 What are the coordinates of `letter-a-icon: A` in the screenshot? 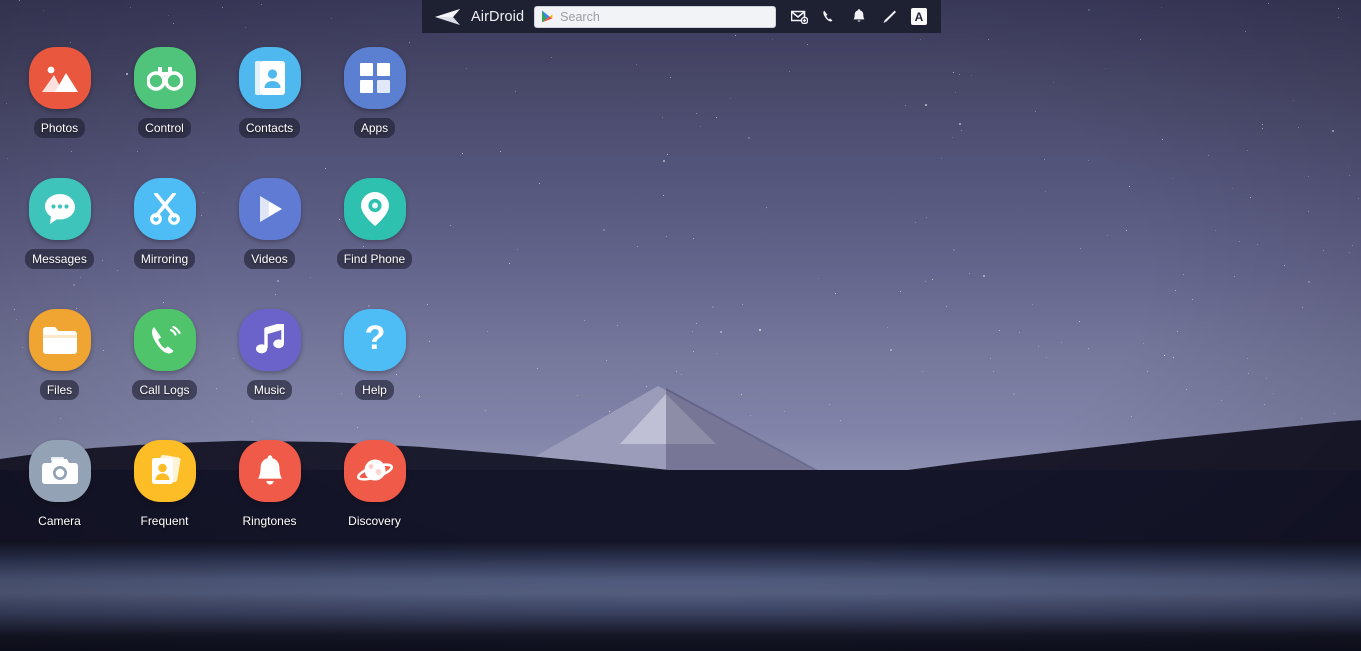 It's located at (919, 16).